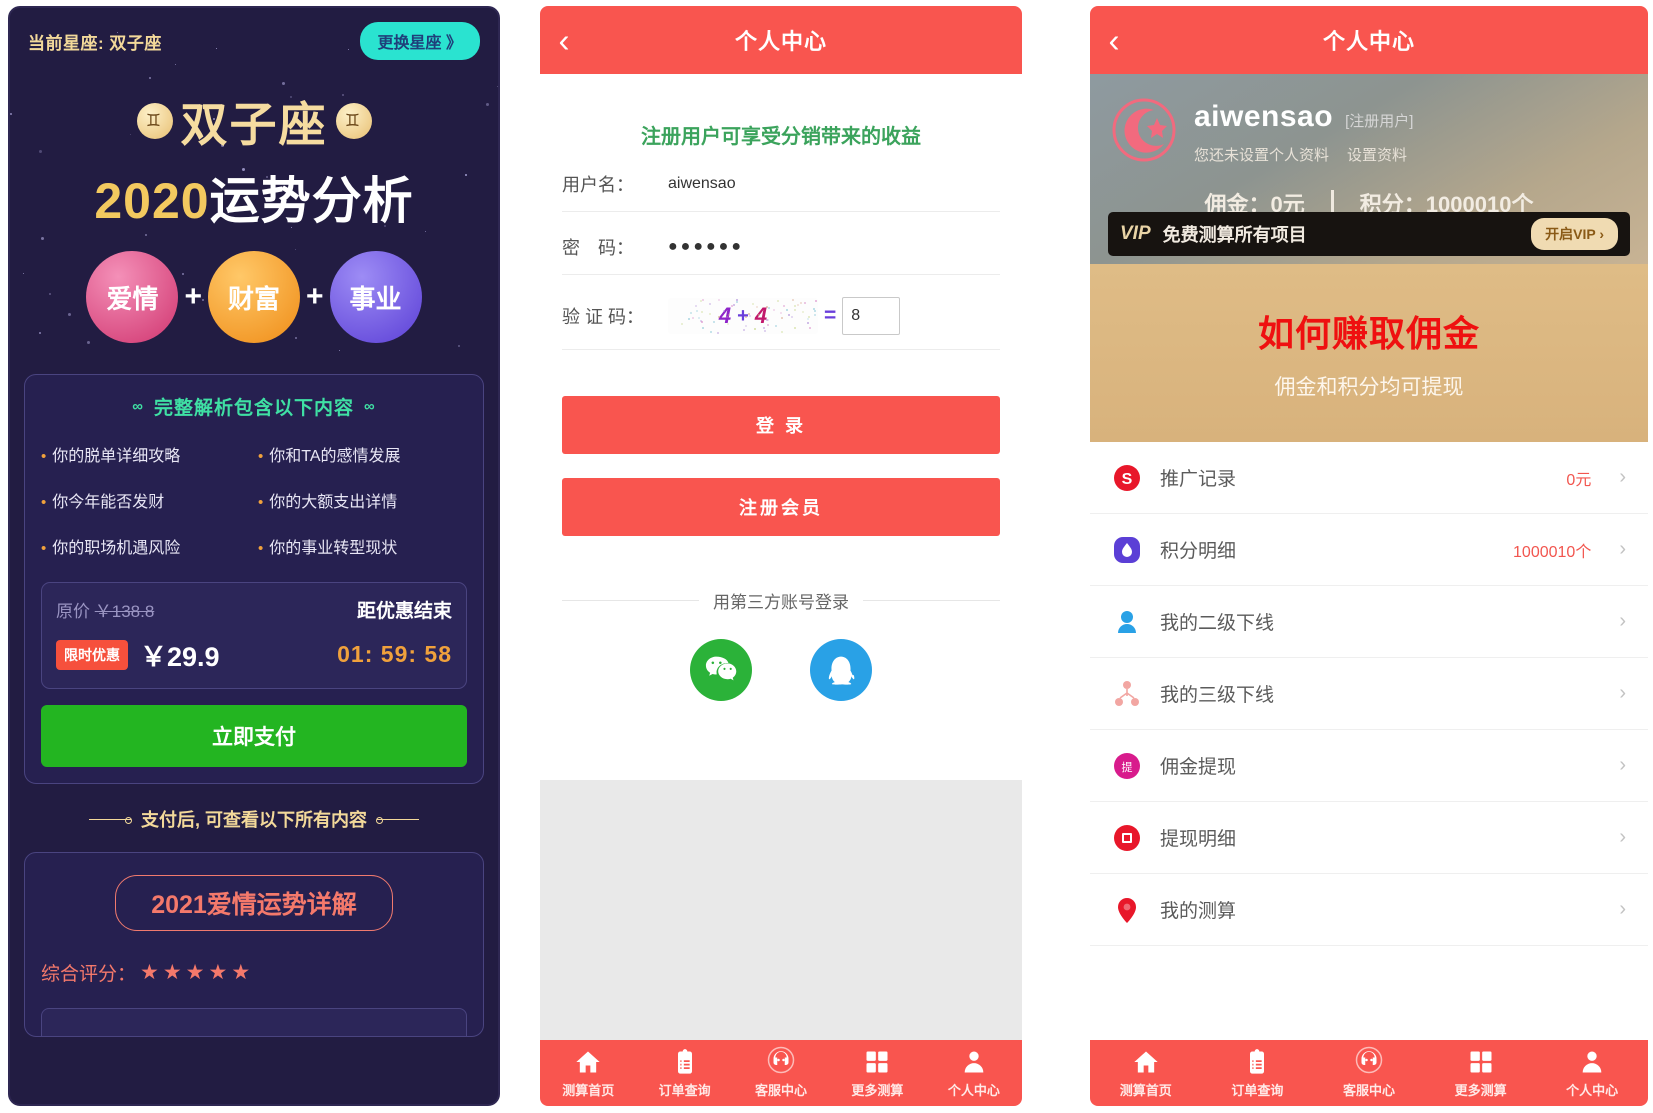  What do you see at coordinates (1234, 235) in the screenshot?
I see `vip-description: 免费测算所有项目` at bounding box center [1234, 235].